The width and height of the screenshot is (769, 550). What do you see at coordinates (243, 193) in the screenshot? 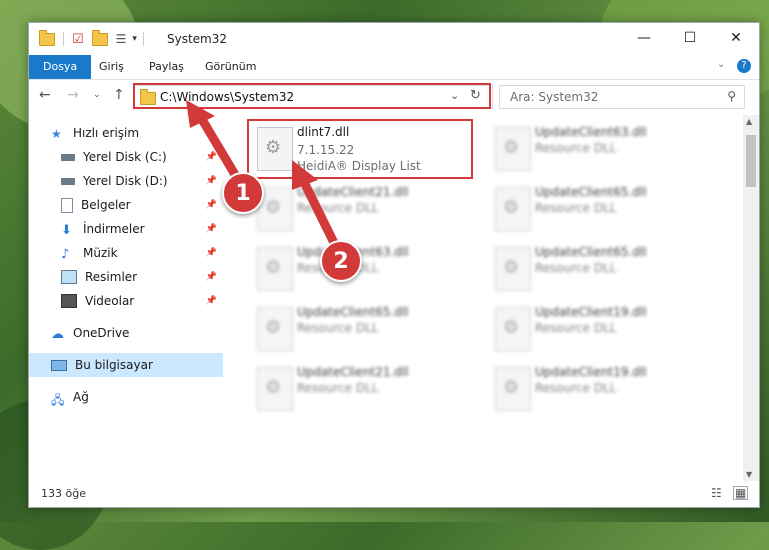
I see `callout-one: 1` at bounding box center [243, 193].